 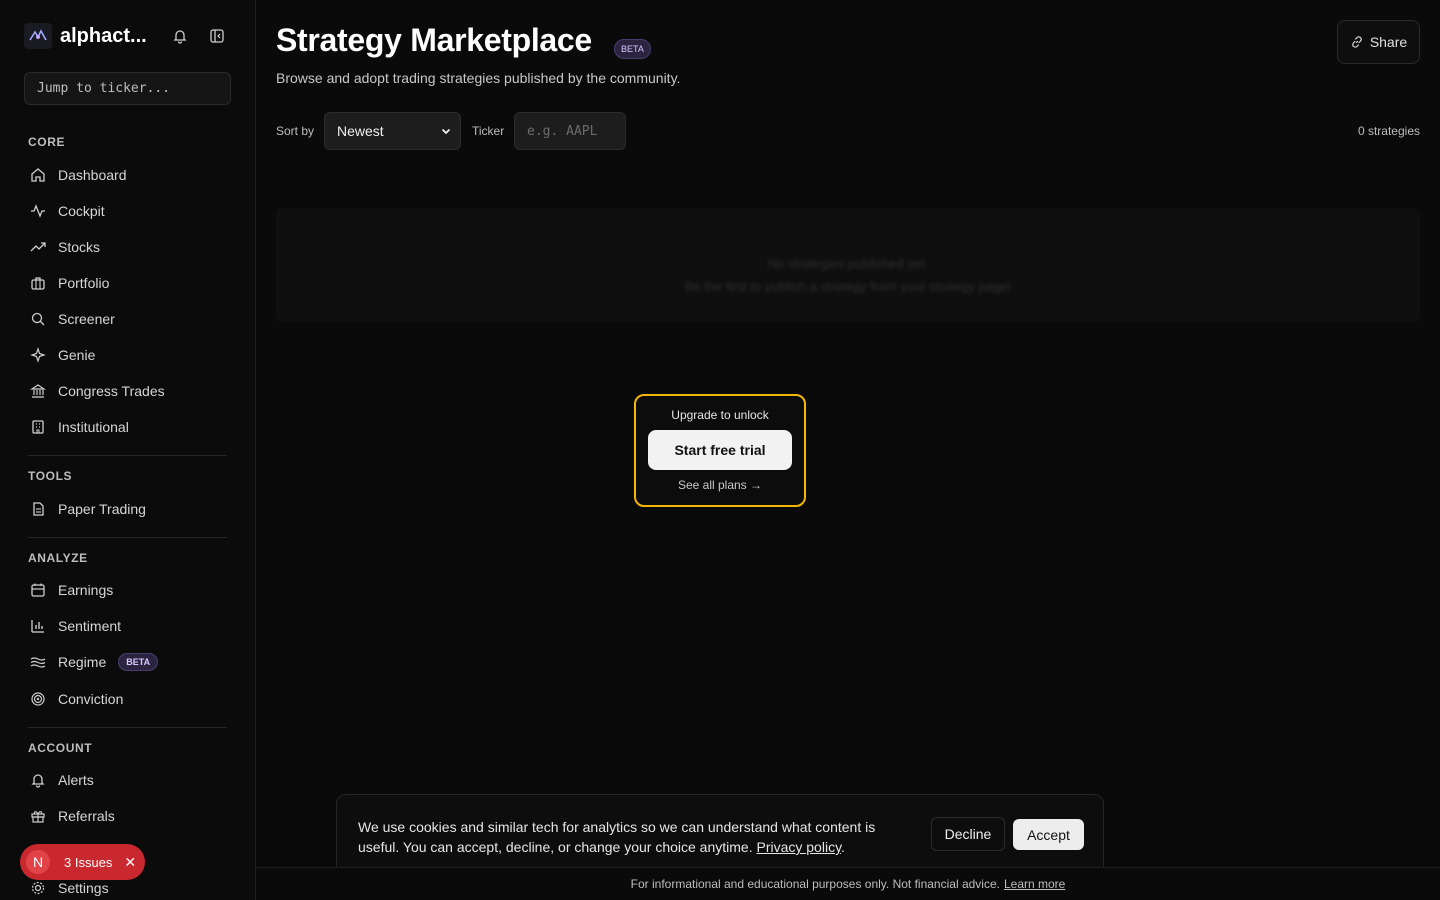 I want to click on learn-more-link: Learn more, so click(x=1034, y=884).